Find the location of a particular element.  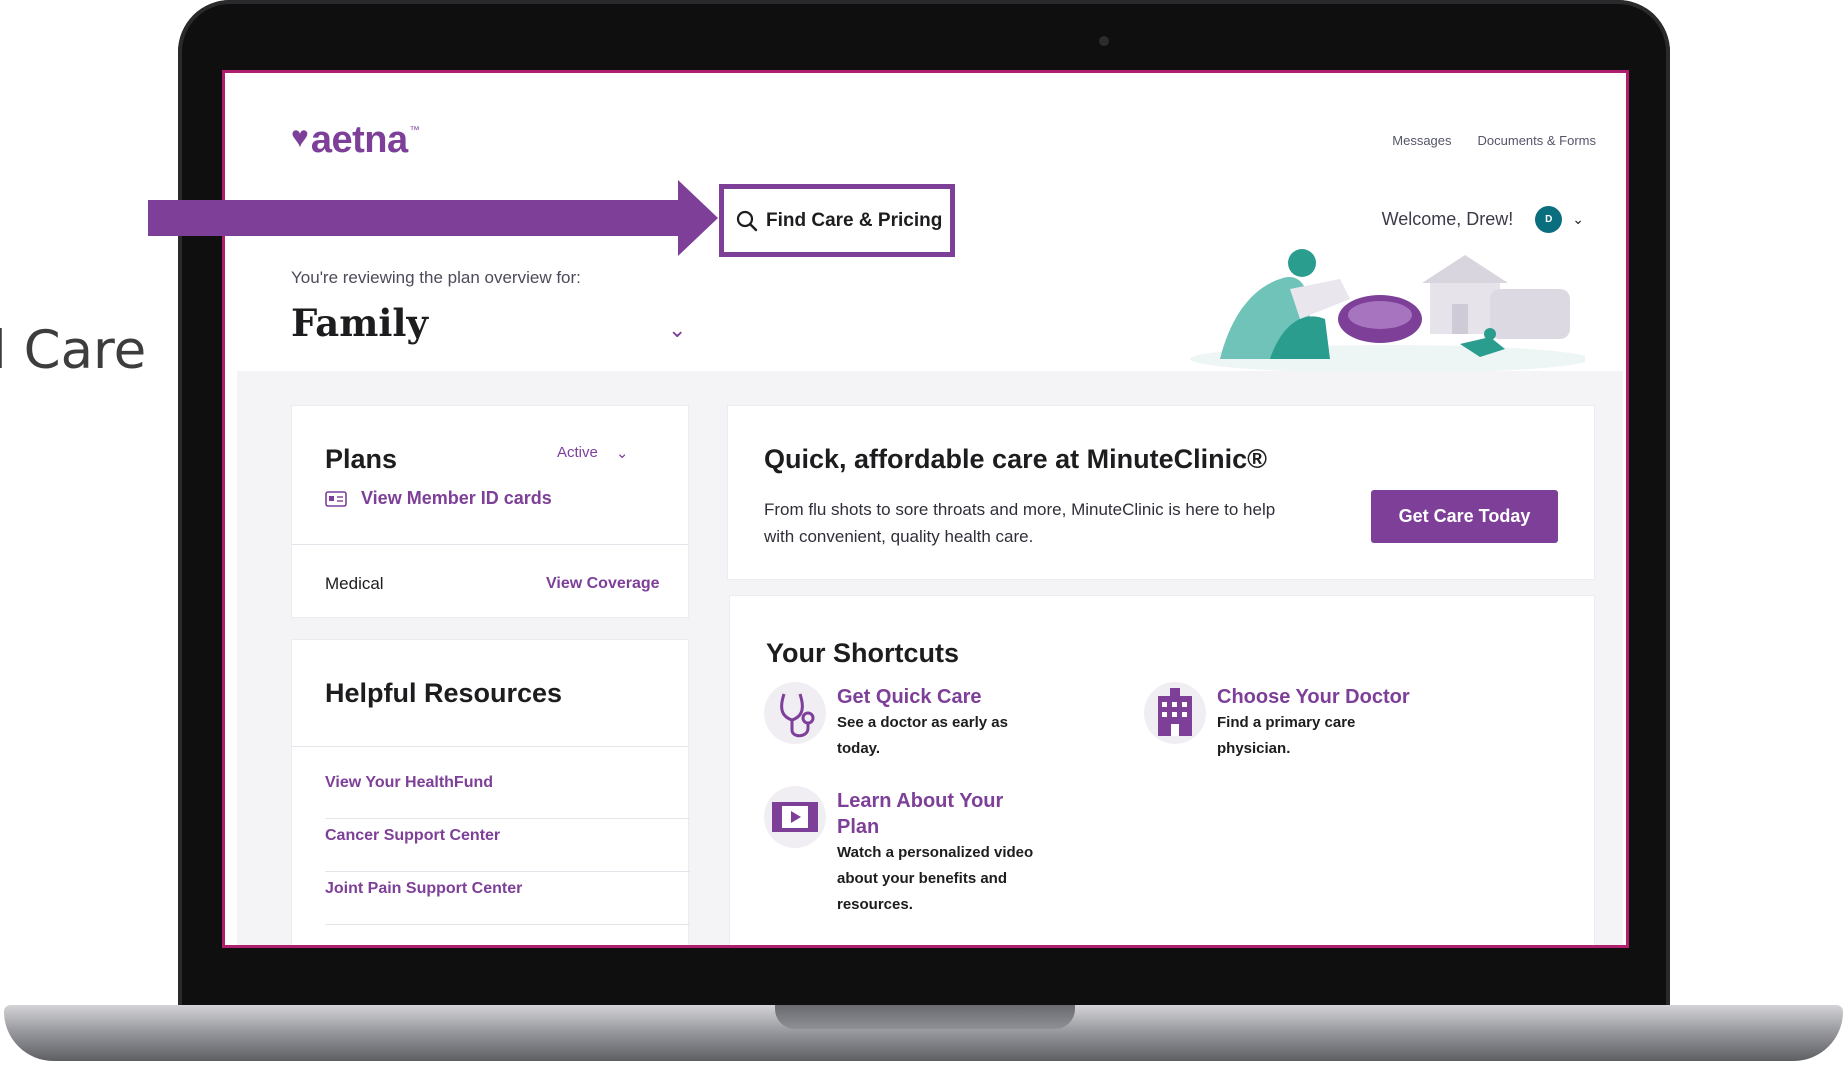

view-coverage-link: View Coverage is located at coordinates (603, 584).